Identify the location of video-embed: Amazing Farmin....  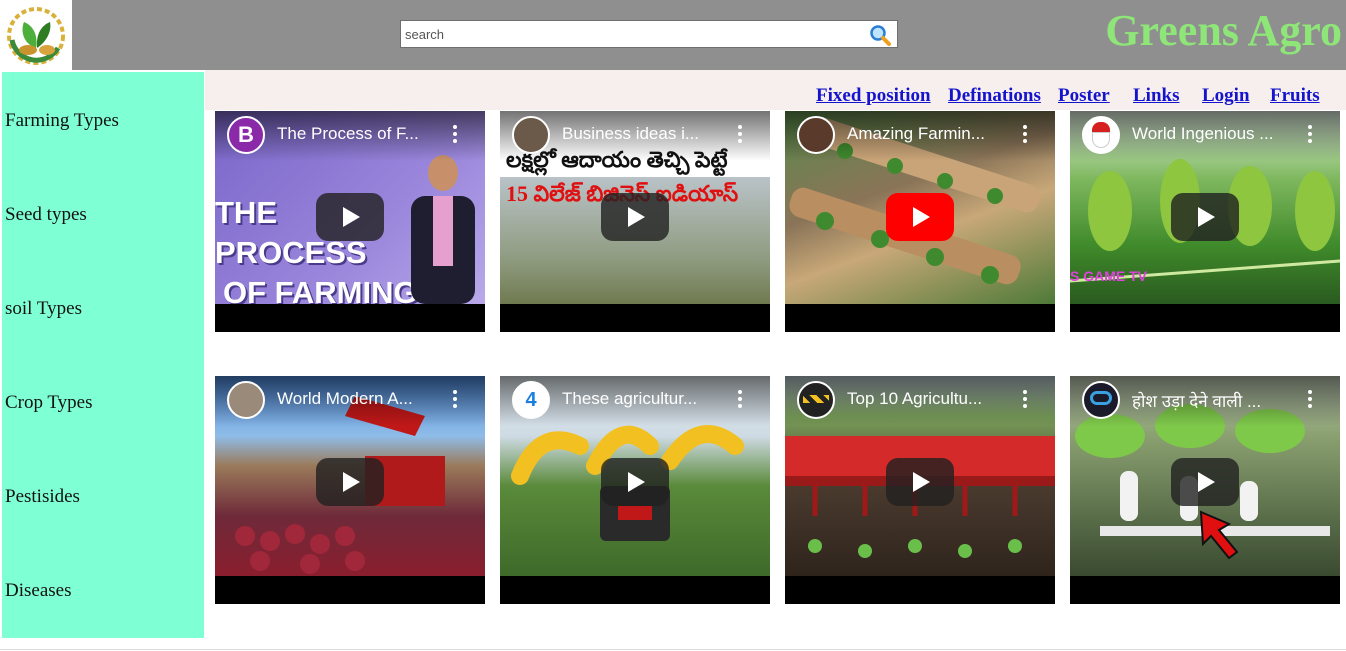
(920, 221).